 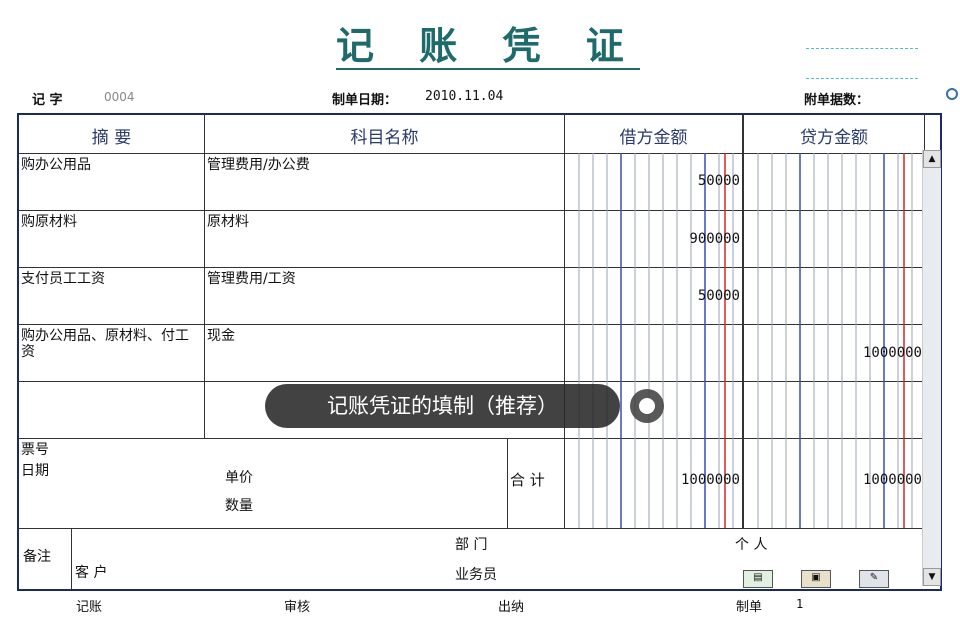 I want to click on edit-icon: ✎, so click(x=874, y=579).